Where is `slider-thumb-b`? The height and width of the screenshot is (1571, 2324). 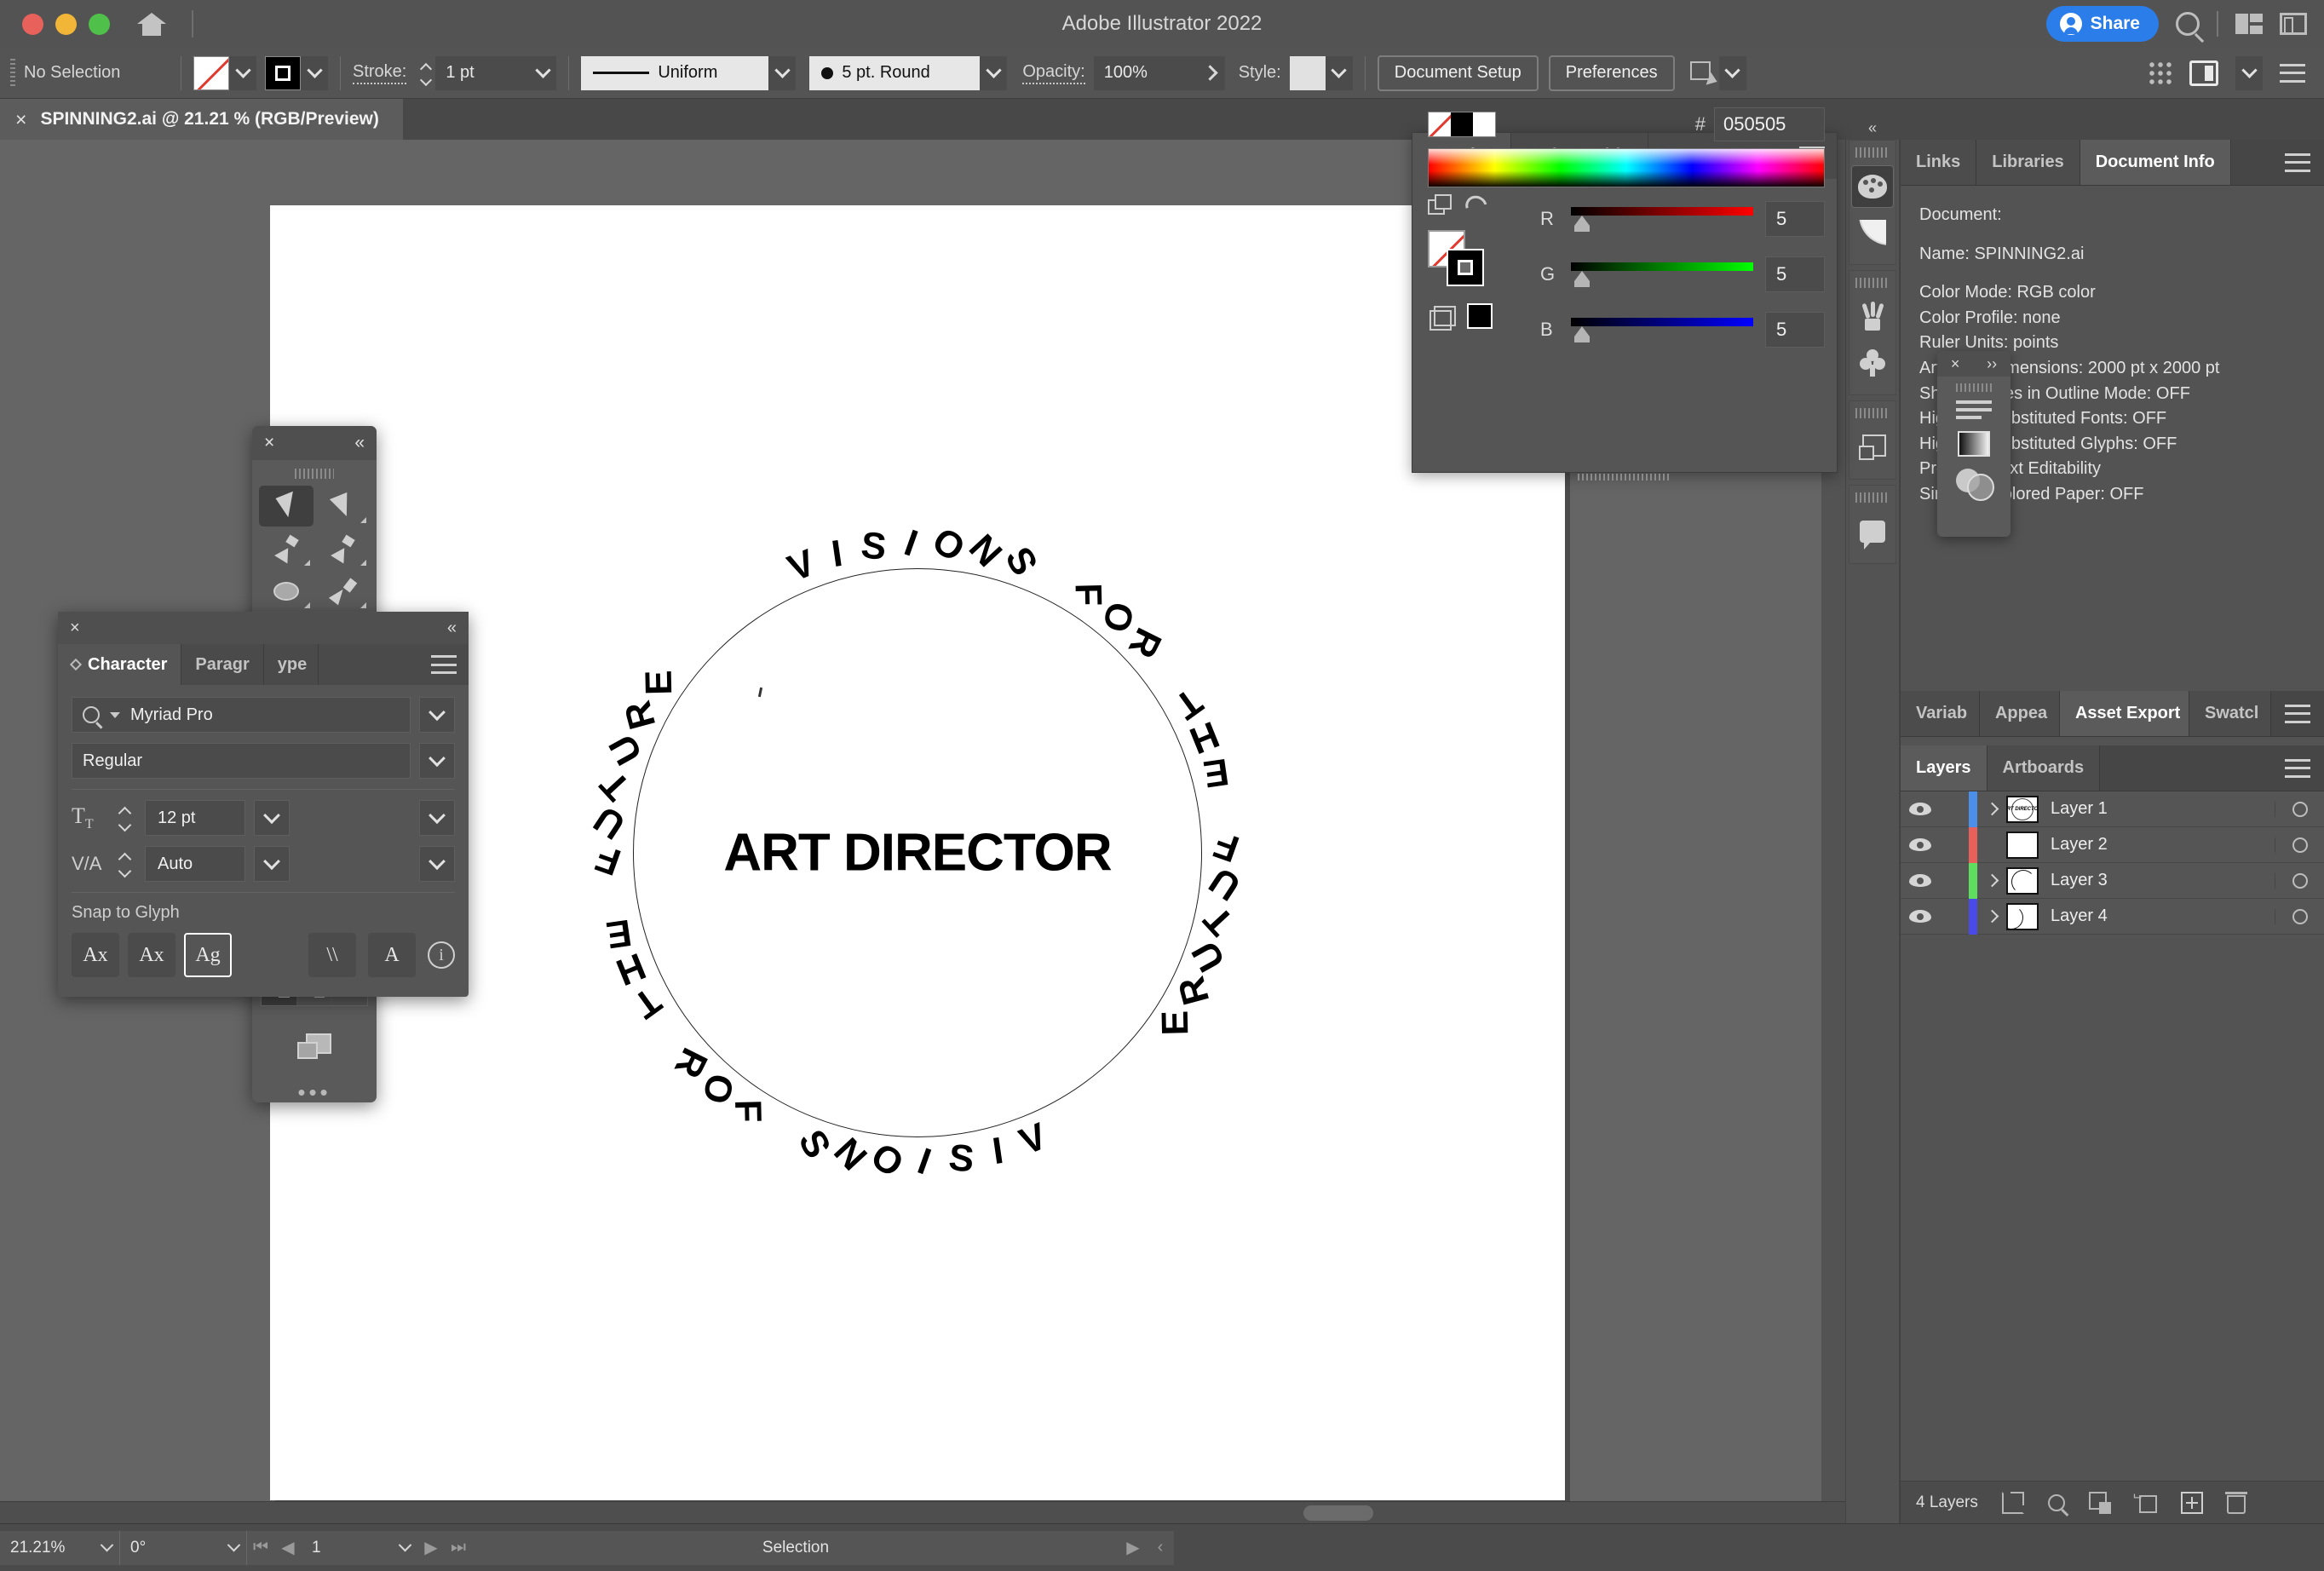 slider-thumb-b is located at coordinates (1582, 333).